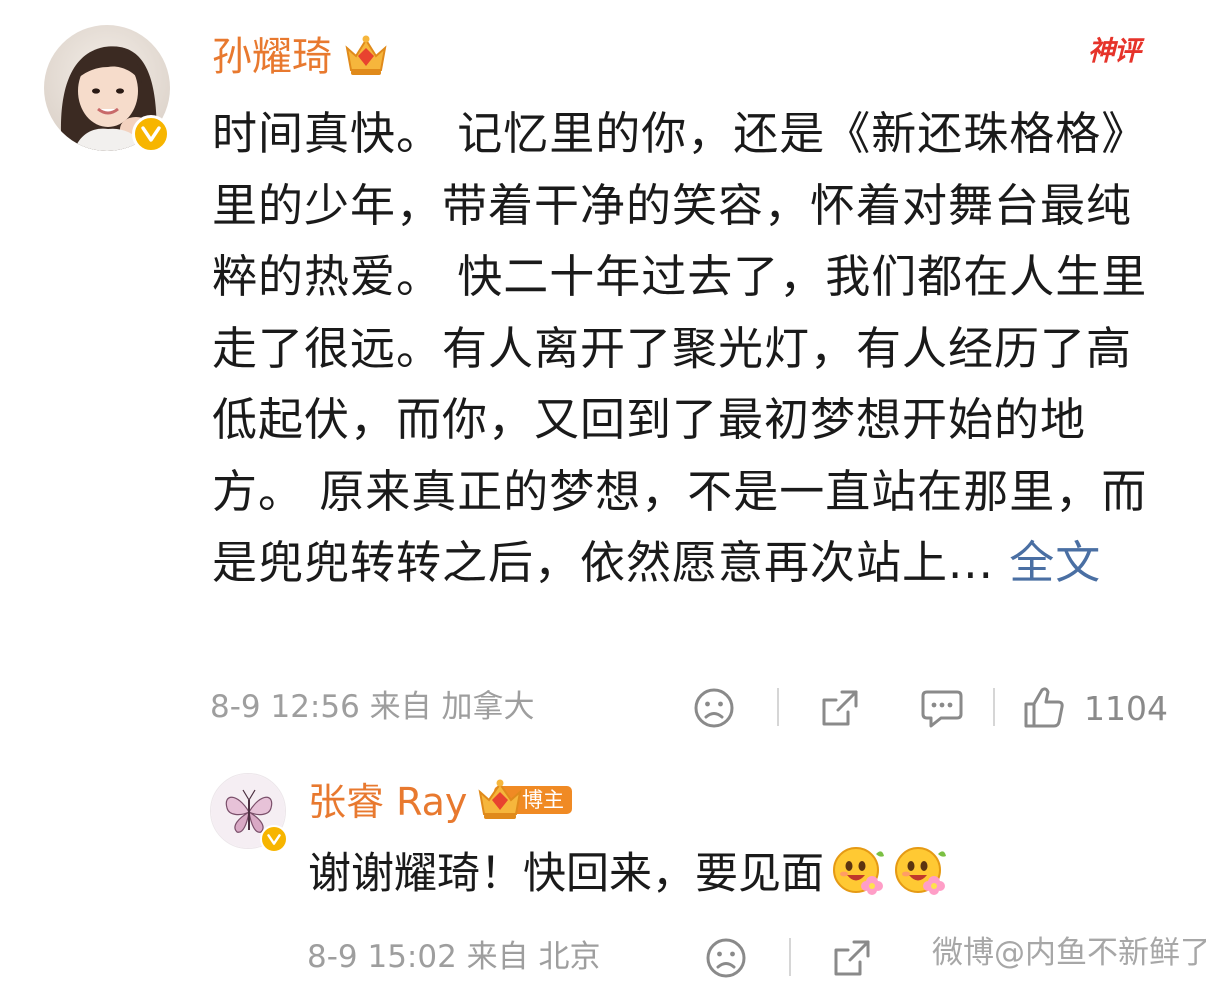 The height and width of the screenshot is (989, 1206). I want to click on thumbs-up-icon, so click(1044, 707).